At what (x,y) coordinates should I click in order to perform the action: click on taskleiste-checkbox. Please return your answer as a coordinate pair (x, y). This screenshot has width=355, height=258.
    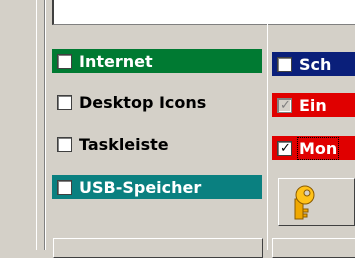
    Looking at the image, I should click on (64, 144).